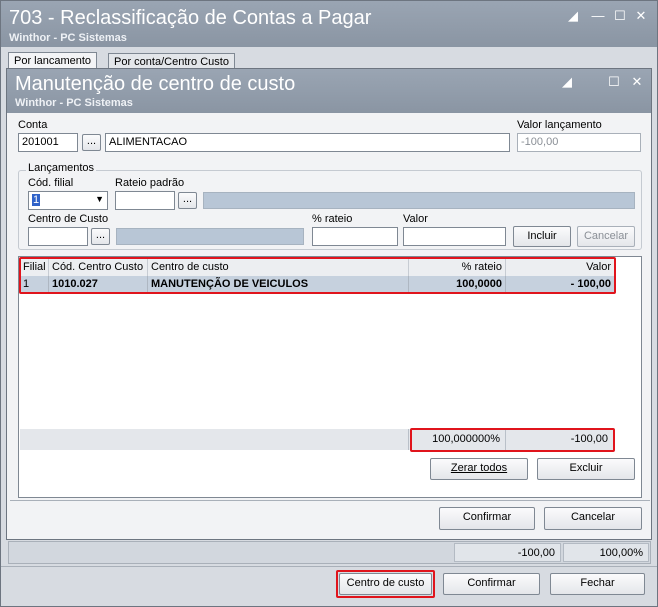 Image resolution: width=658 pixels, height=607 pixels. What do you see at coordinates (317, 275) in the screenshot?
I see `grid-highlight-frame` at bounding box center [317, 275].